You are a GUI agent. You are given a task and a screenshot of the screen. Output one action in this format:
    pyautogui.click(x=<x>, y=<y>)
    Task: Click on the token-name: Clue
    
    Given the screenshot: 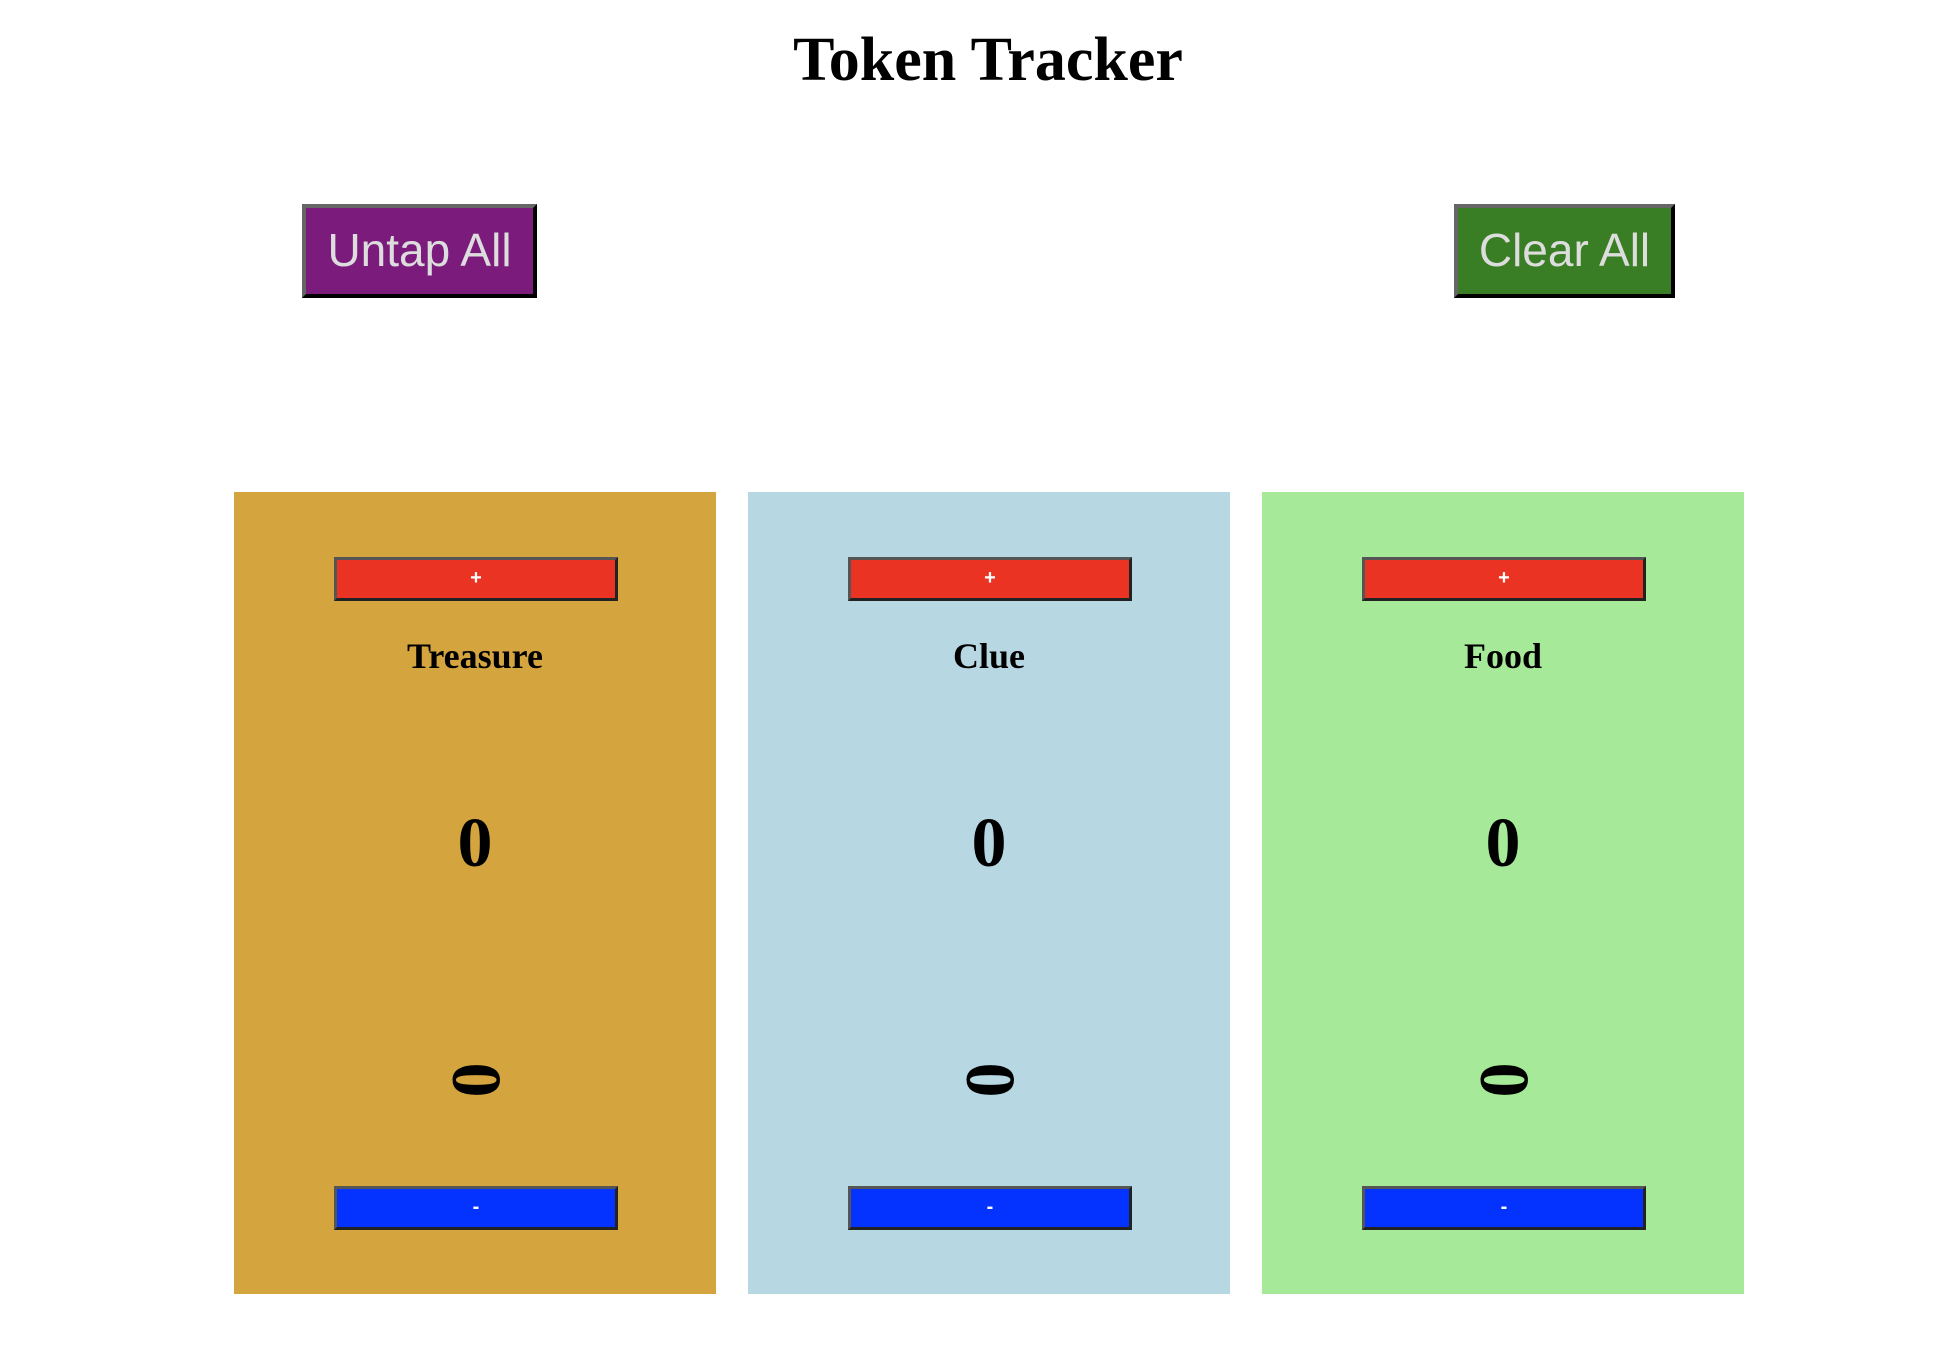 What is the action you would take?
    pyautogui.click(x=989, y=656)
    